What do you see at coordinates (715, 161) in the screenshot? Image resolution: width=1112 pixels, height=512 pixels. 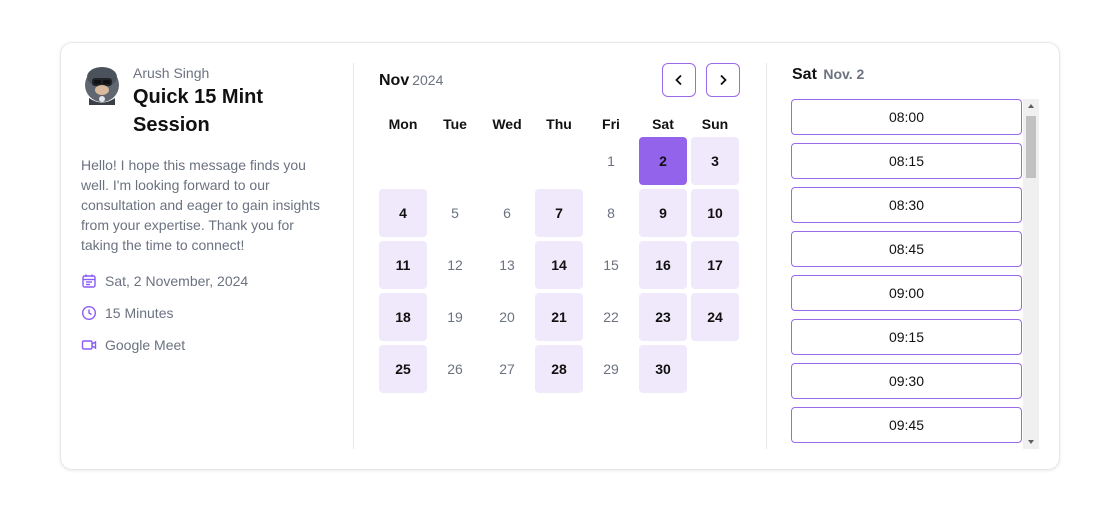 I see `day-3: 3` at bounding box center [715, 161].